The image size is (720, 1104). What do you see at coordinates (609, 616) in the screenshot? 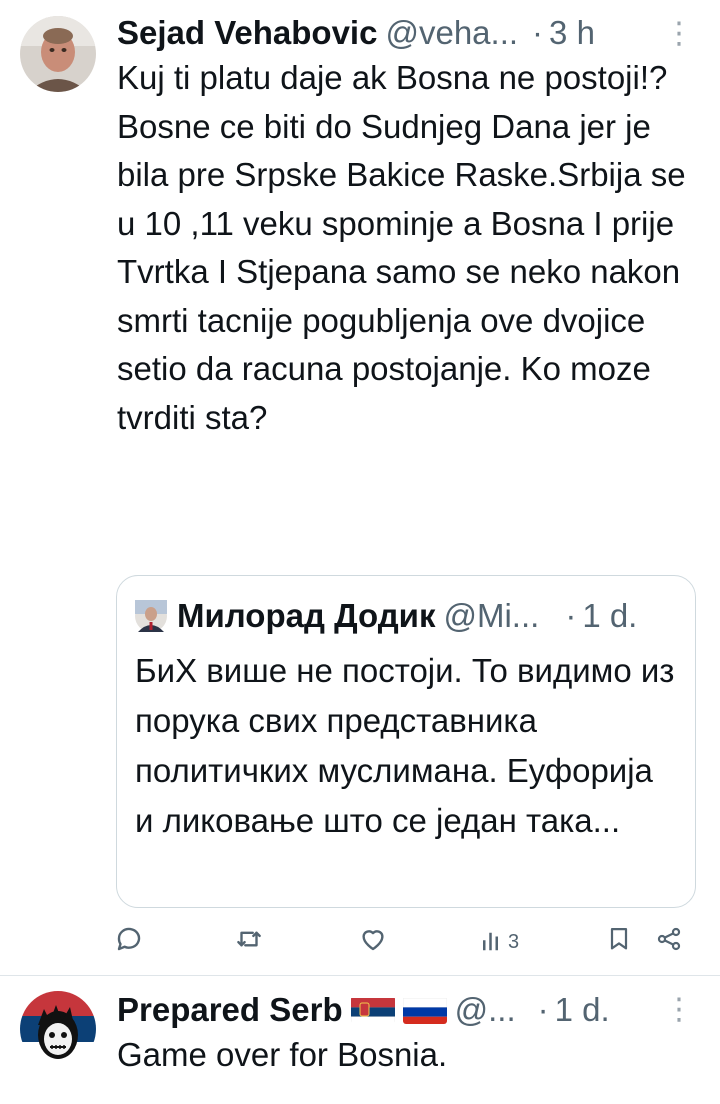
I see `quoted-timestamp: 1 d.` at bounding box center [609, 616].